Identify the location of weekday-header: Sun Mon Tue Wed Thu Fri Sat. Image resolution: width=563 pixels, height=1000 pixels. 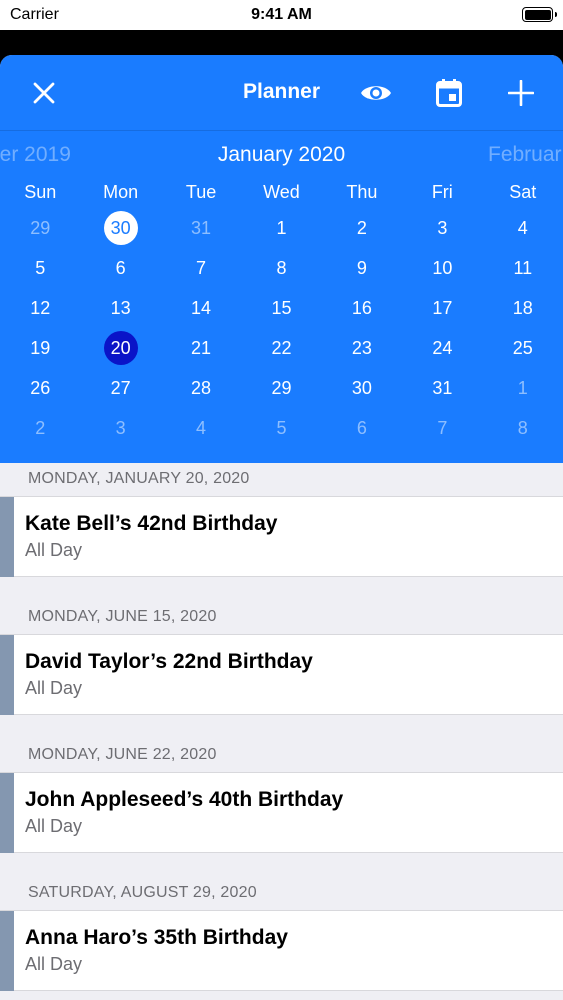
(281, 194).